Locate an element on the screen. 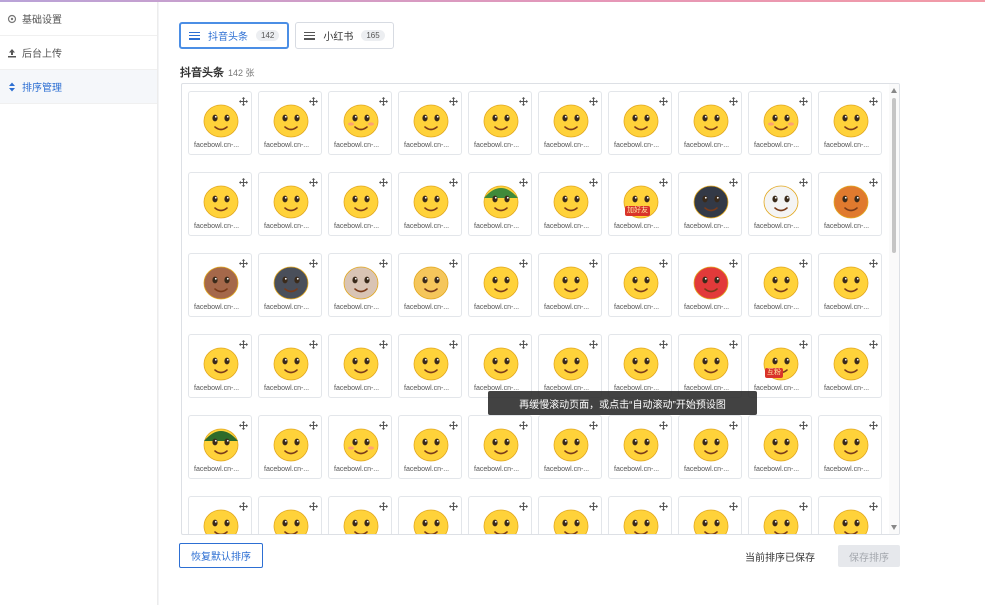 The height and width of the screenshot is (605, 985). kiss-heart-emoji-icon is located at coordinates (361, 363).